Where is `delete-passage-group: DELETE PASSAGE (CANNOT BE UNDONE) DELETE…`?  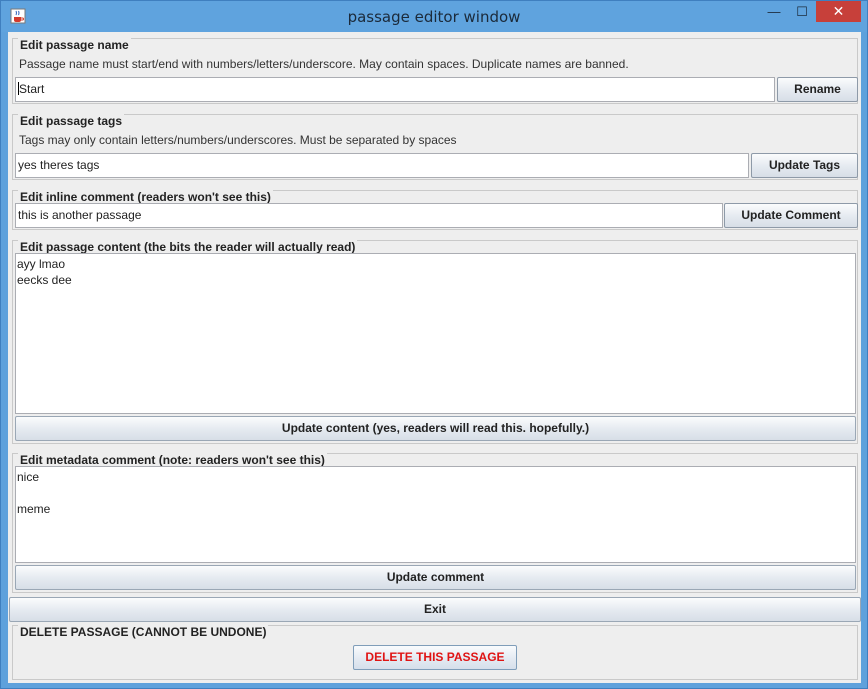 delete-passage-group: DELETE PASSAGE (CANNOT BE UNDONE) DELETE… is located at coordinates (435, 652).